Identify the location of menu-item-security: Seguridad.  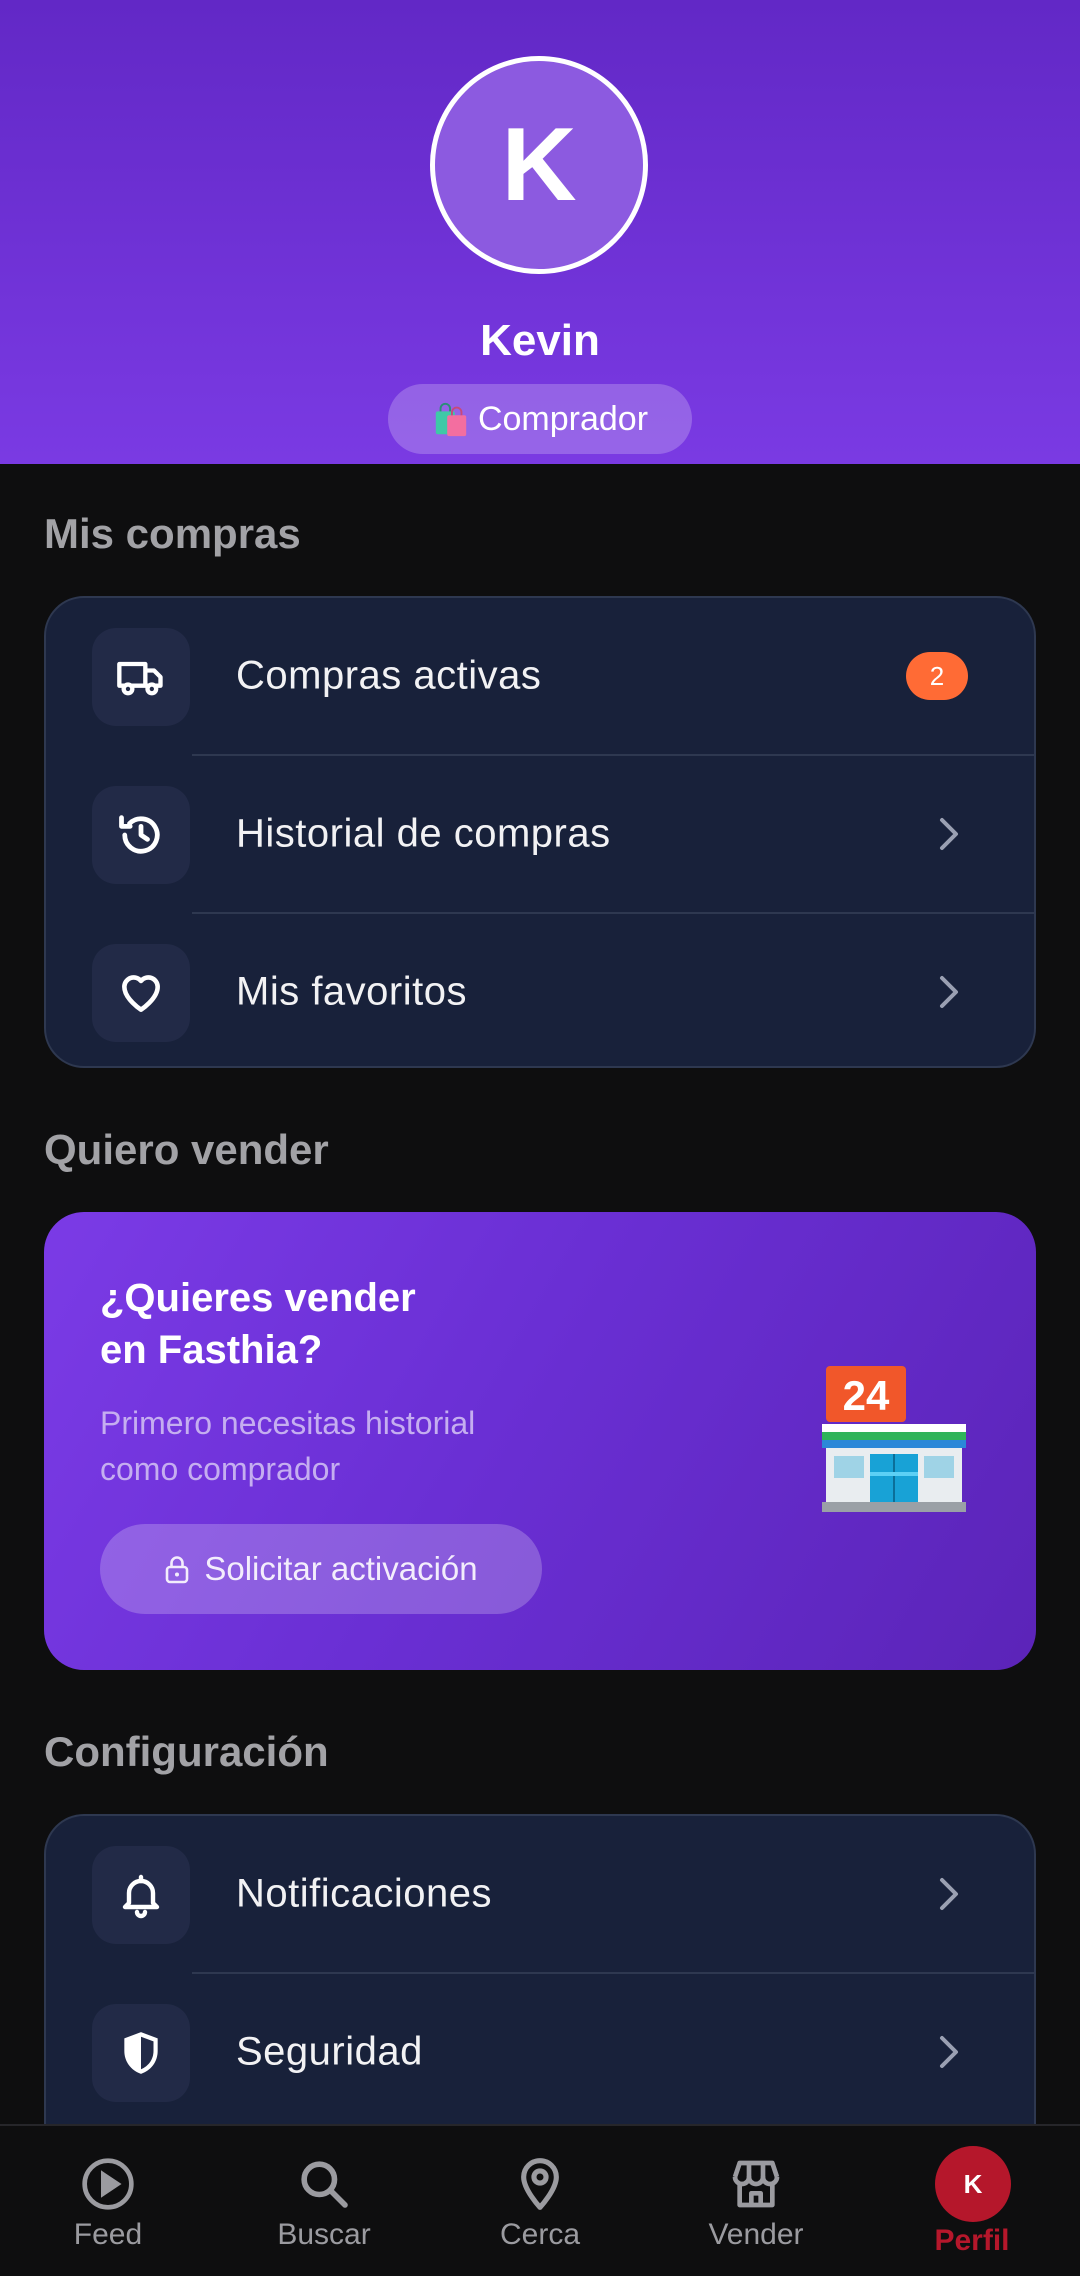
(540, 2052).